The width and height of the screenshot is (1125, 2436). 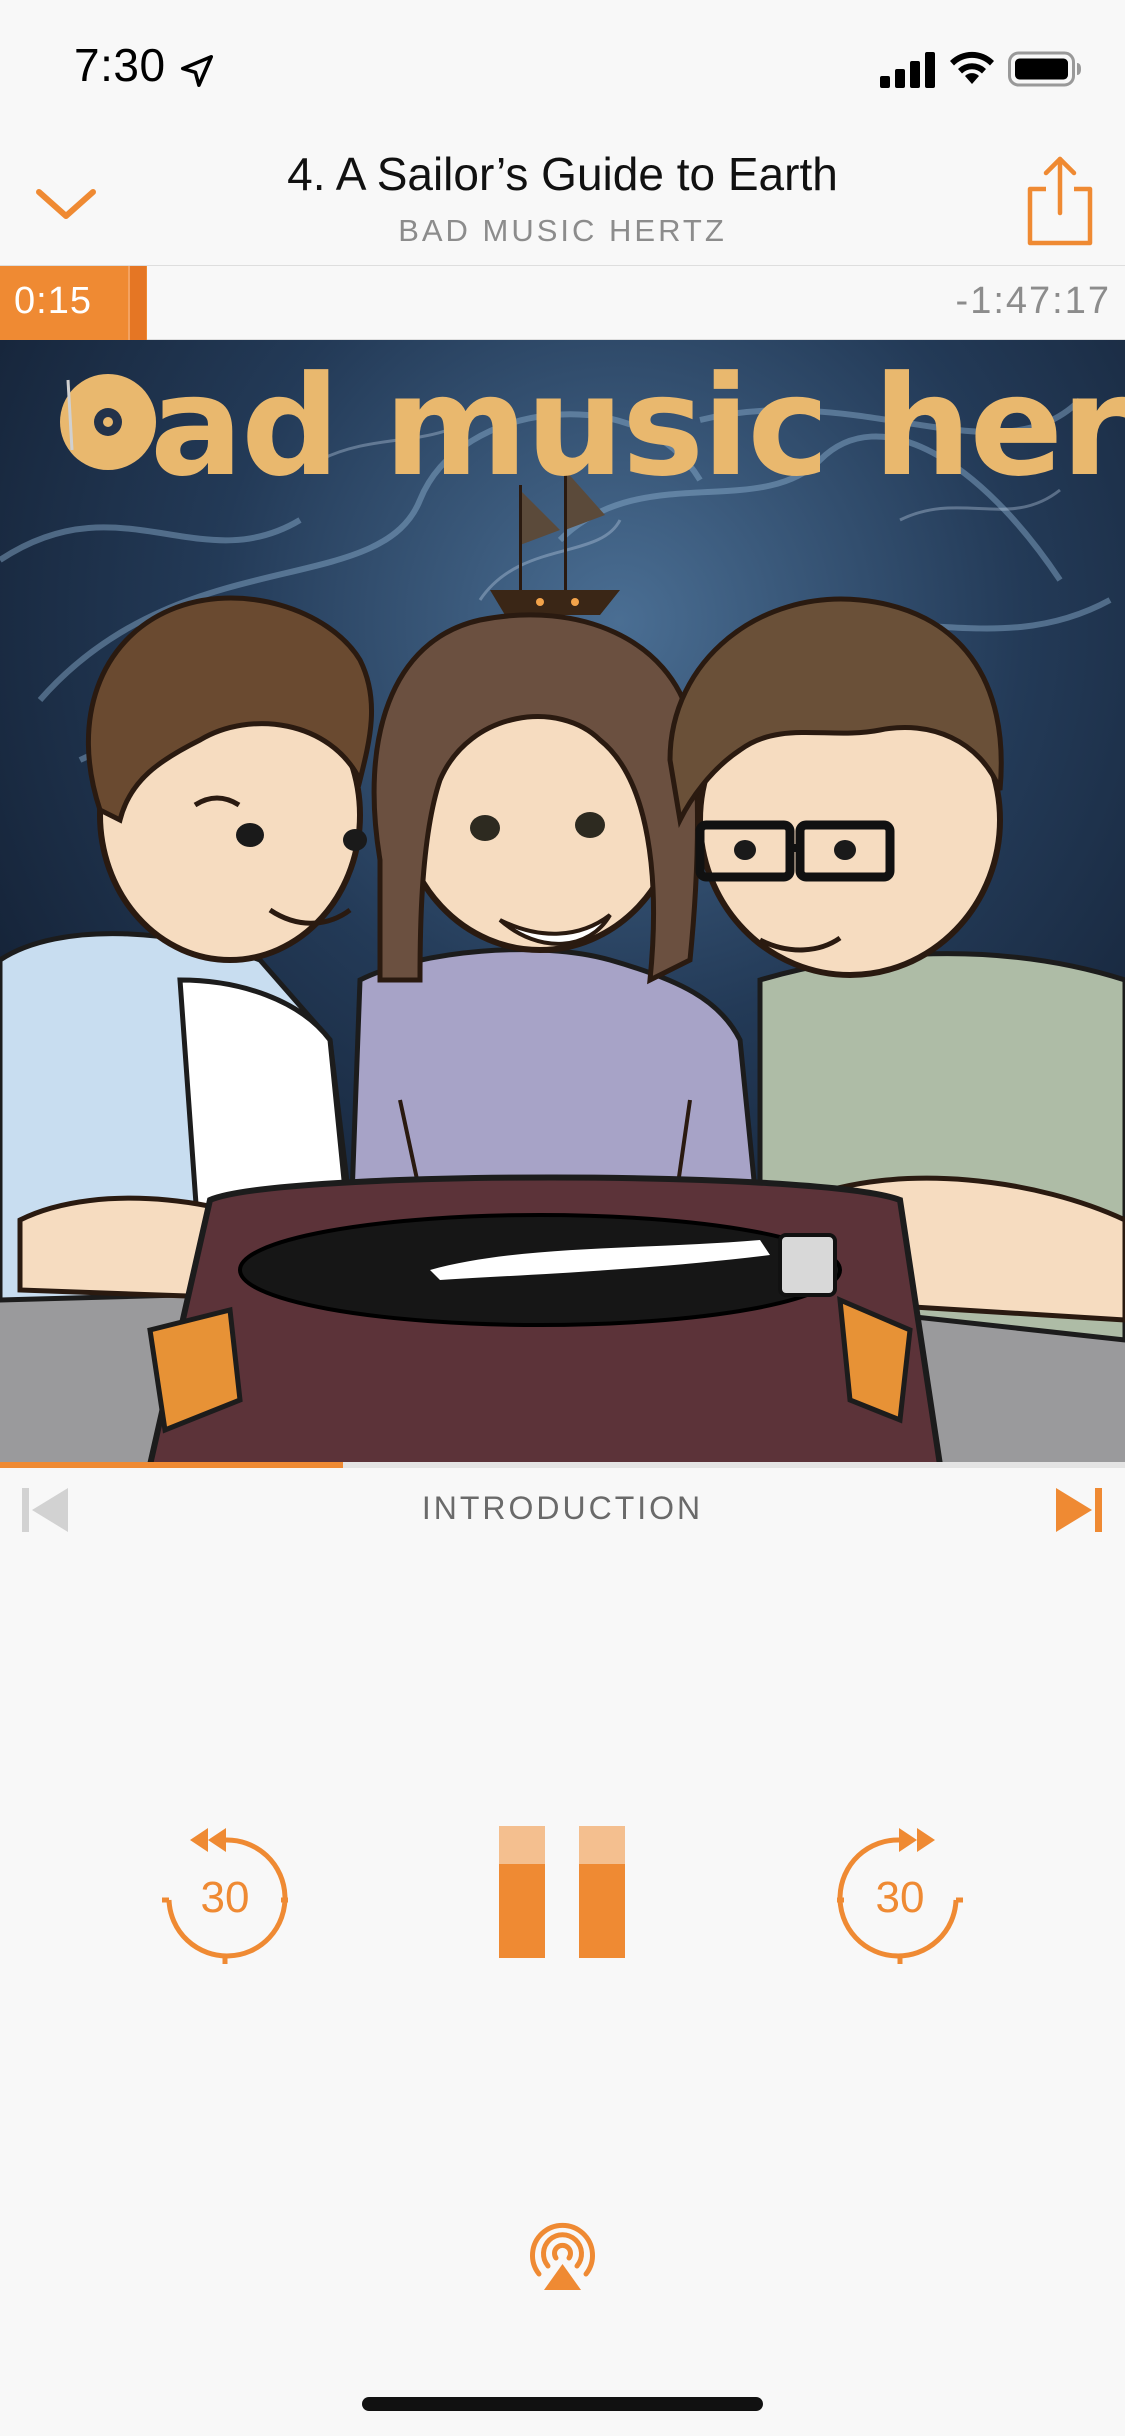 I want to click on skip-back-seconds: 30, so click(x=225, y=1897).